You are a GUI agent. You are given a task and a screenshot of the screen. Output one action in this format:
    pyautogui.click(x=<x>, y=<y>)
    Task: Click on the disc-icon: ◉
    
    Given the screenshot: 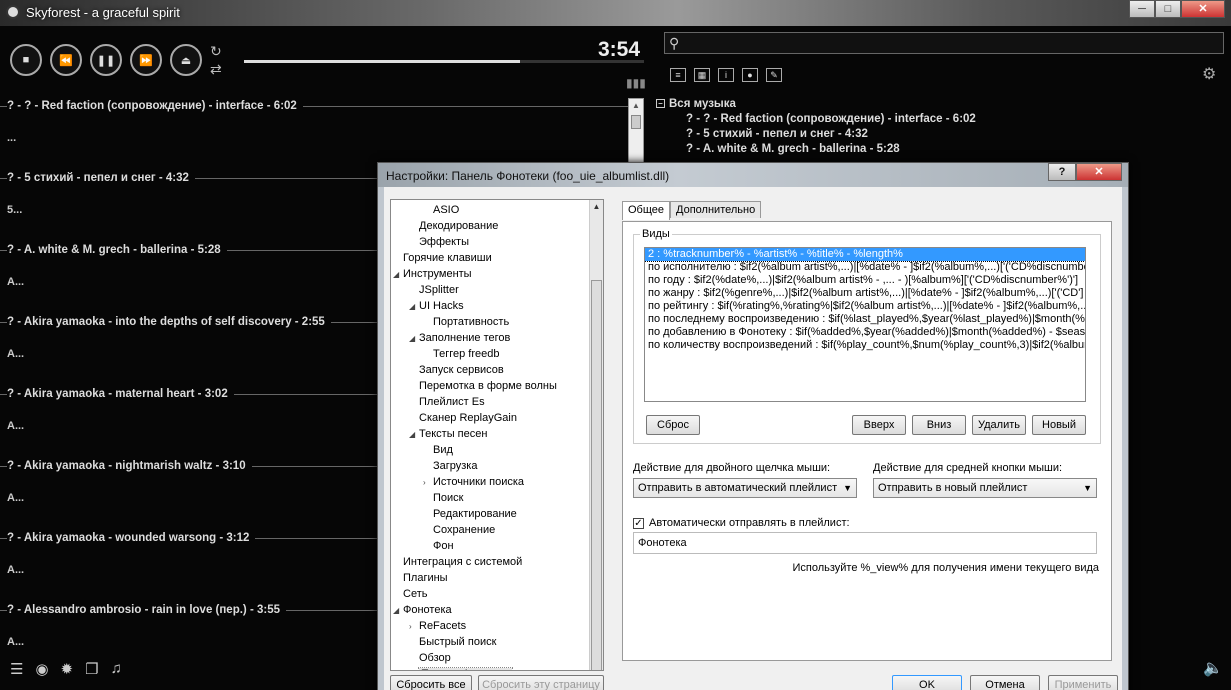 What is the action you would take?
    pyautogui.click(x=41, y=669)
    